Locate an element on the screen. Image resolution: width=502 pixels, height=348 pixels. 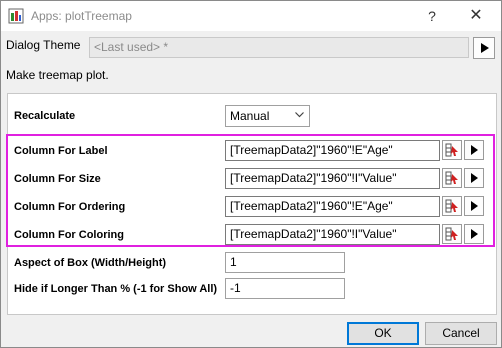
title-bar: Apps: plotTreemap ? ✕ is located at coordinates (251, 16).